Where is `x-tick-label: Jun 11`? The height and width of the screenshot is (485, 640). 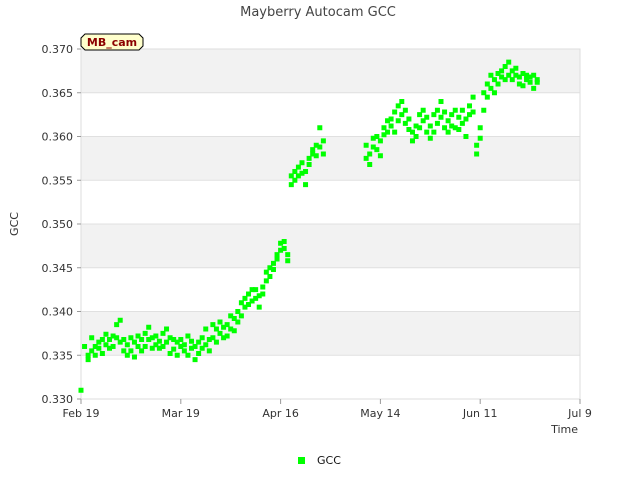
x-tick-label: Jun 11 is located at coordinates (480, 413).